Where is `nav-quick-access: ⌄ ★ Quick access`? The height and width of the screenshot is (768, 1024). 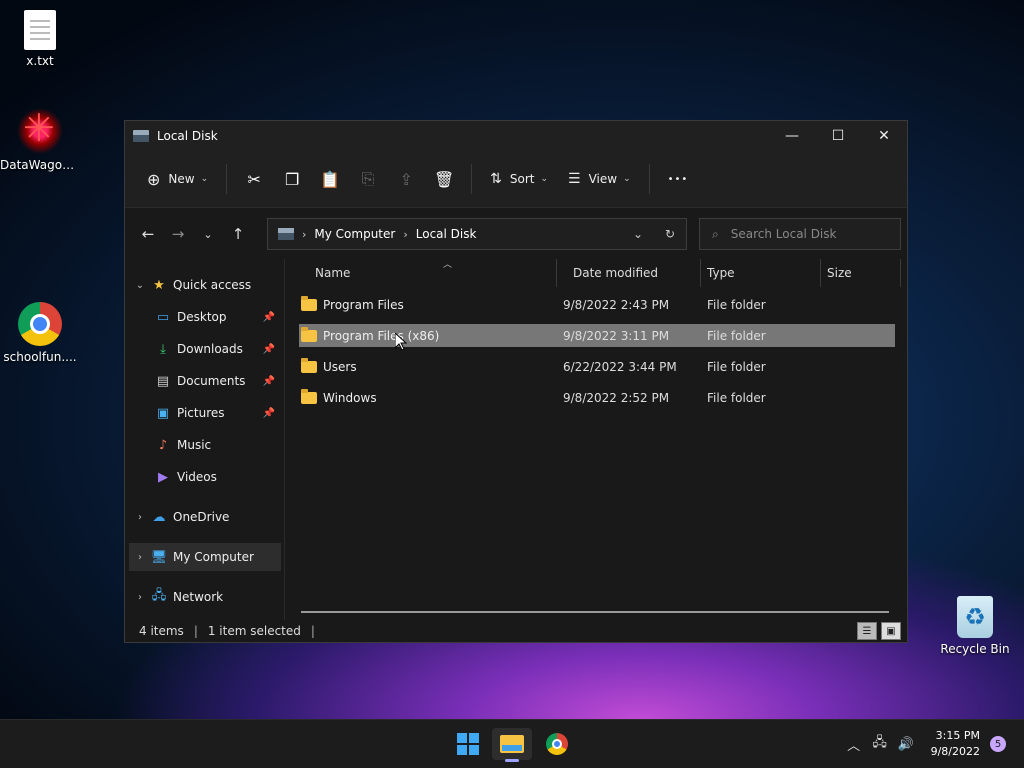
nav-quick-access: ⌄ ★ Quick access is located at coordinates (205, 285).